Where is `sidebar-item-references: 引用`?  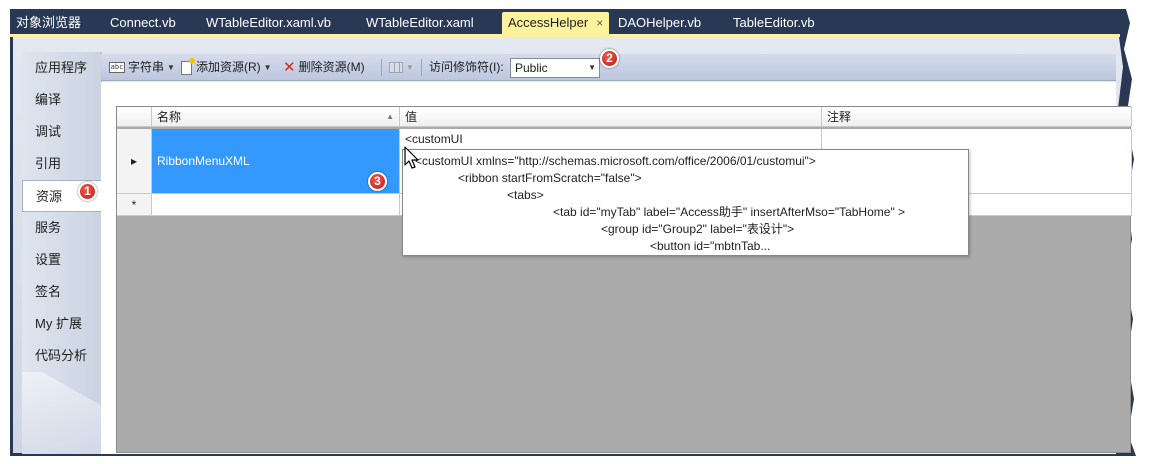 sidebar-item-references: 引用 is located at coordinates (62, 164).